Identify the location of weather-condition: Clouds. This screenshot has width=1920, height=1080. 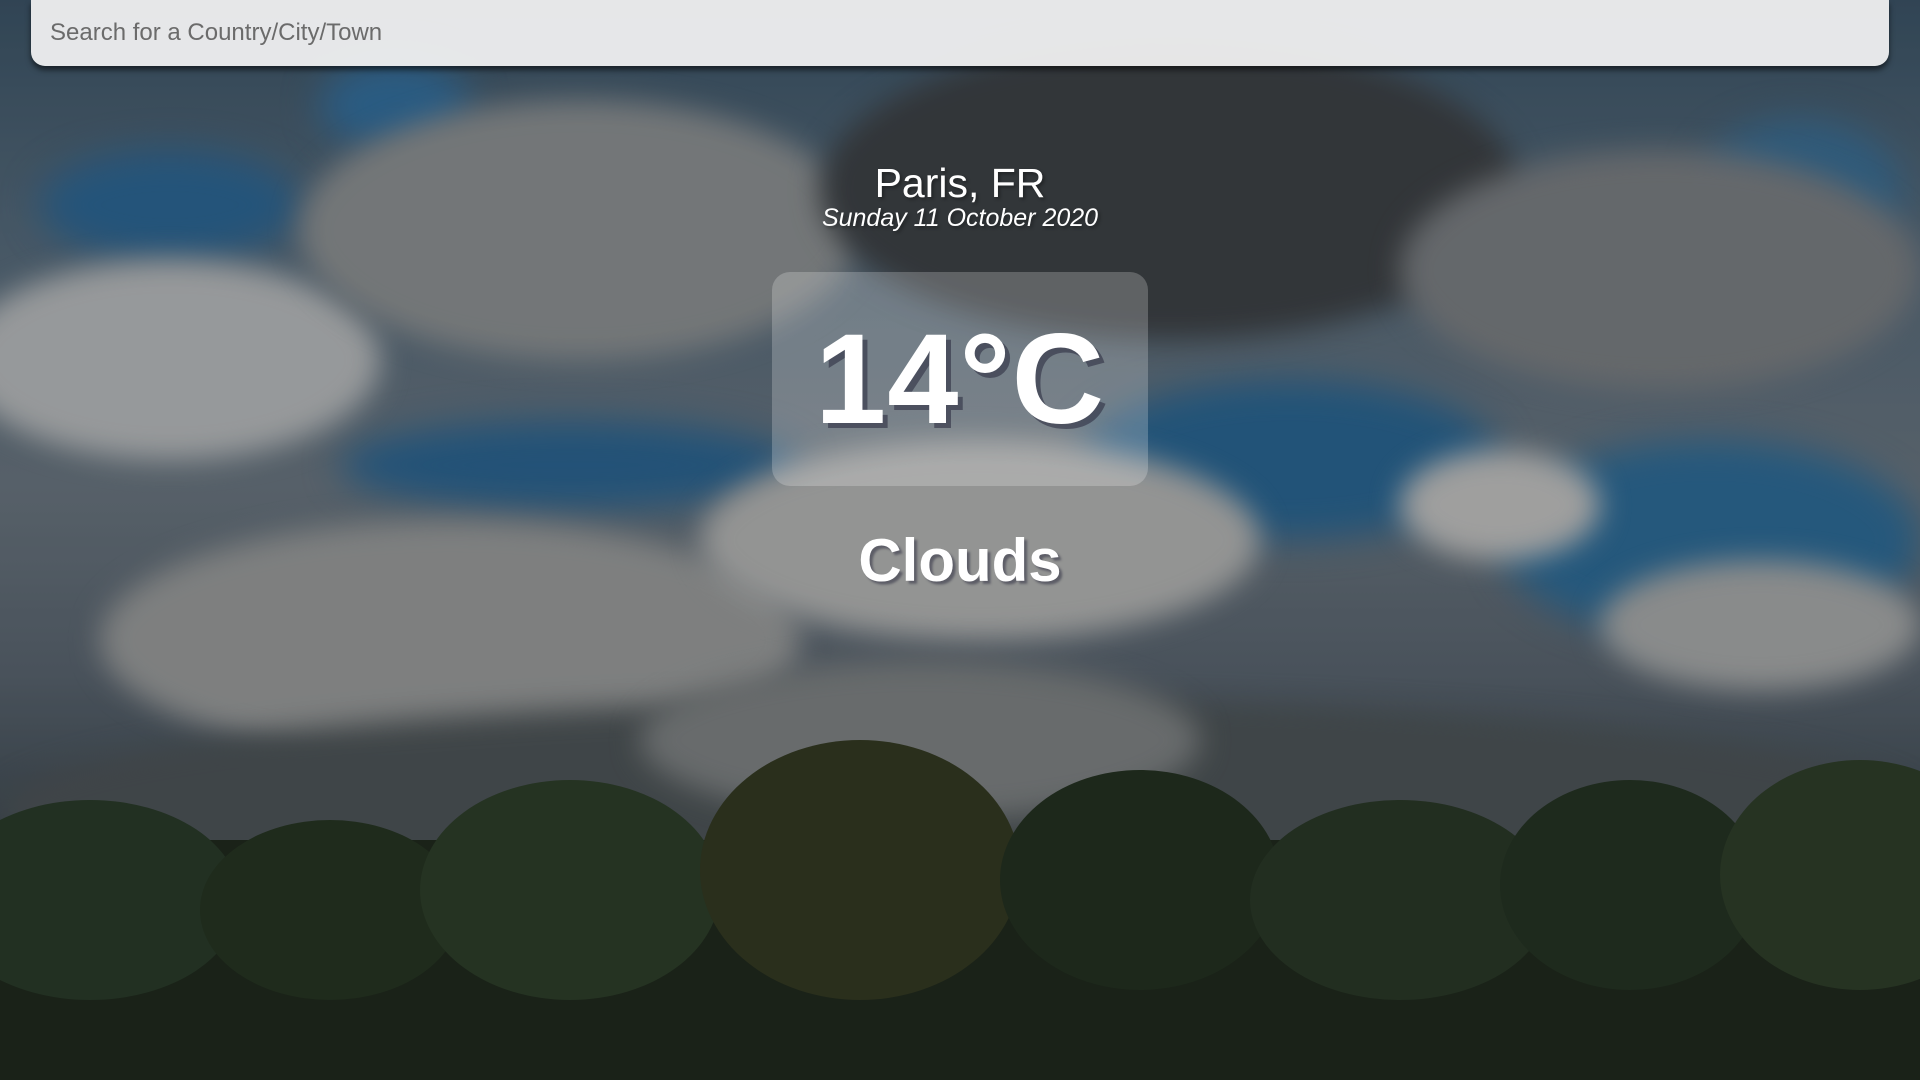
(960, 560).